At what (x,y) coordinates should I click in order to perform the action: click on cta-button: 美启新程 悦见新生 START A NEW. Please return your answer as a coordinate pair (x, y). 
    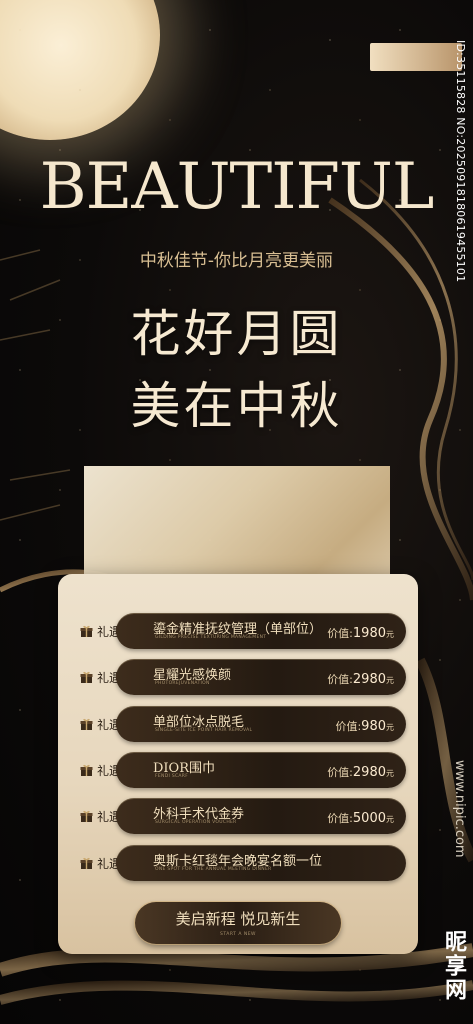
    Looking at the image, I should click on (238, 923).